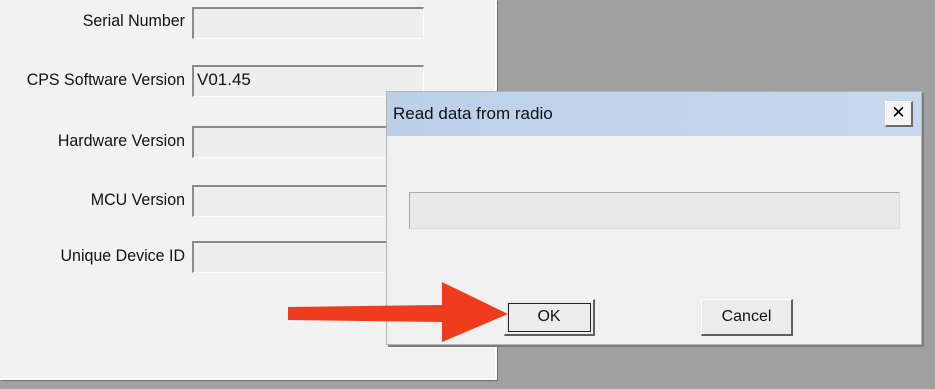  I want to click on close-button: ✕, so click(899, 114).